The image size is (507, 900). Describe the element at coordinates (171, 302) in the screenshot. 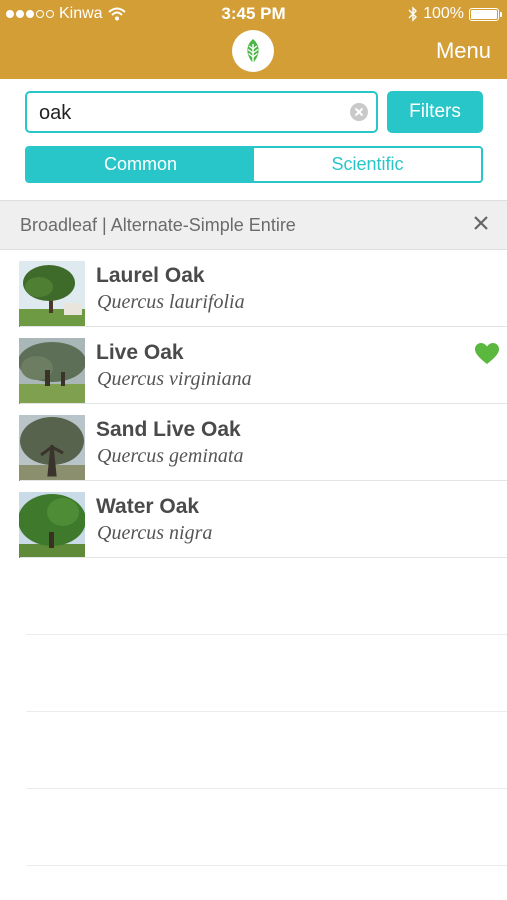

I see `scientific-name: Quercus laurifolia` at that location.